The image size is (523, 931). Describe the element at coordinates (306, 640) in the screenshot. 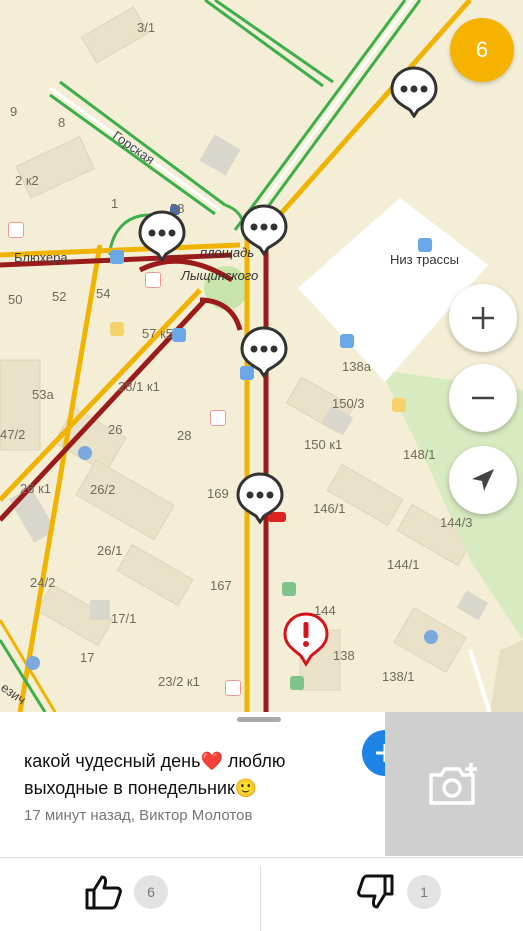

I see `alert-pin-icon` at that location.